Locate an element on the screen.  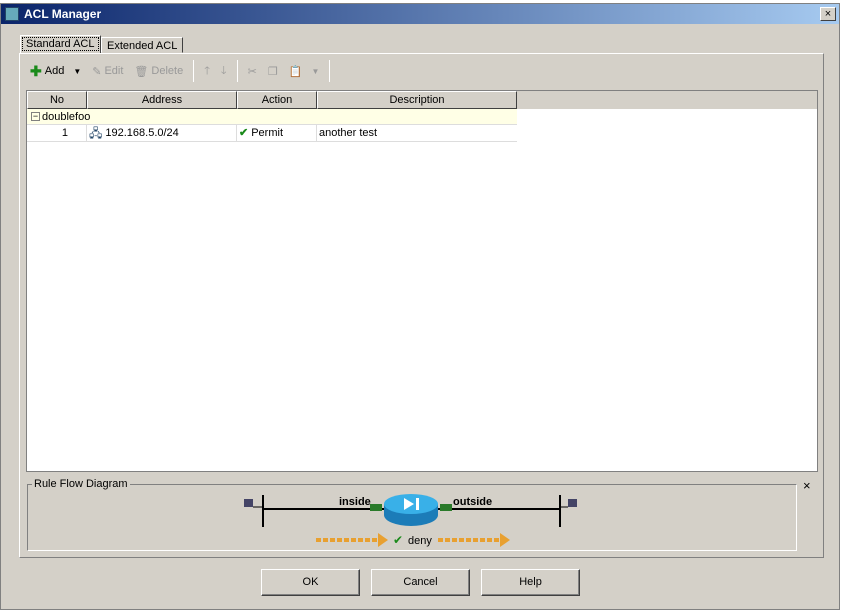
table-header: No Address Action Description is located at coordinates (422, 100).